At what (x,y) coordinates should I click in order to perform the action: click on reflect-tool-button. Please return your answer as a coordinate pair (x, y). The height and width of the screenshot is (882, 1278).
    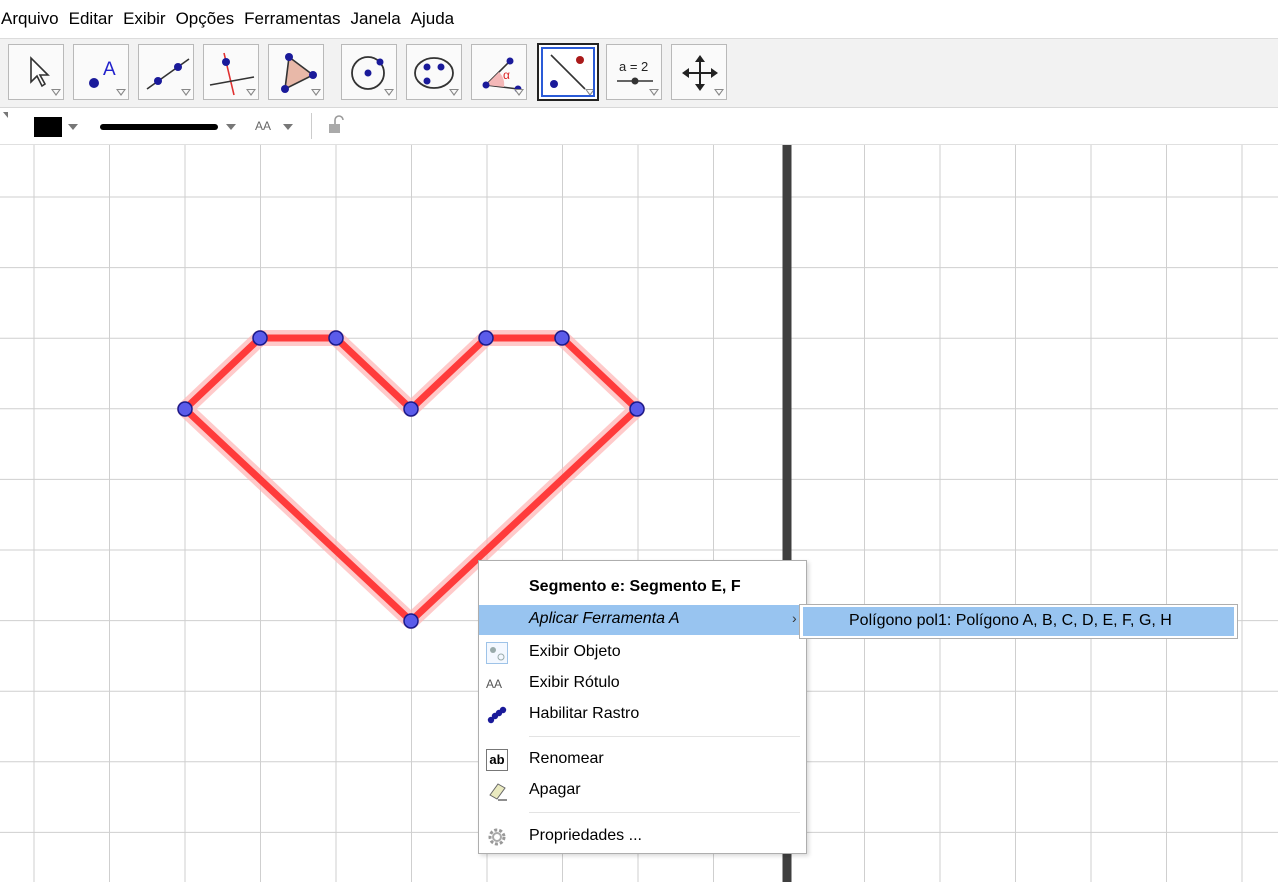
    Looking at the image, I should click on (568, 72).